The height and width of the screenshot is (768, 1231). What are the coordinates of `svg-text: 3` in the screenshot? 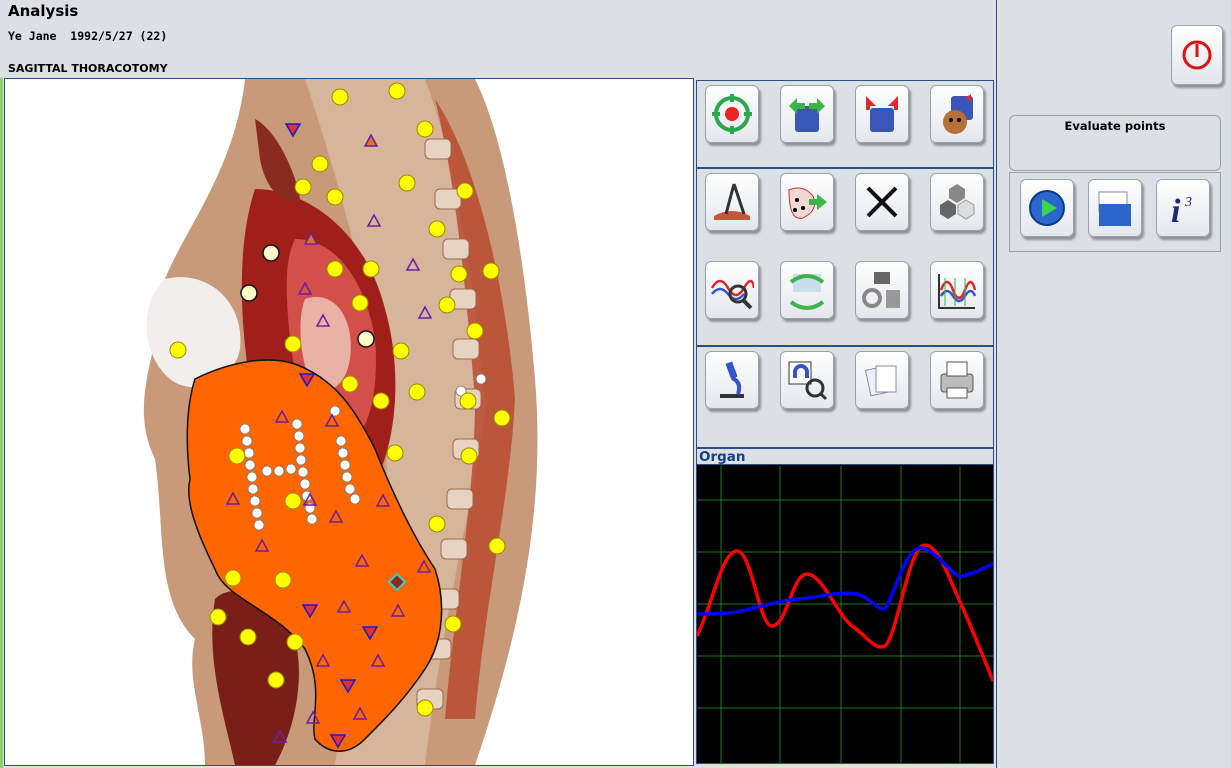 It's located at (1188, 202).